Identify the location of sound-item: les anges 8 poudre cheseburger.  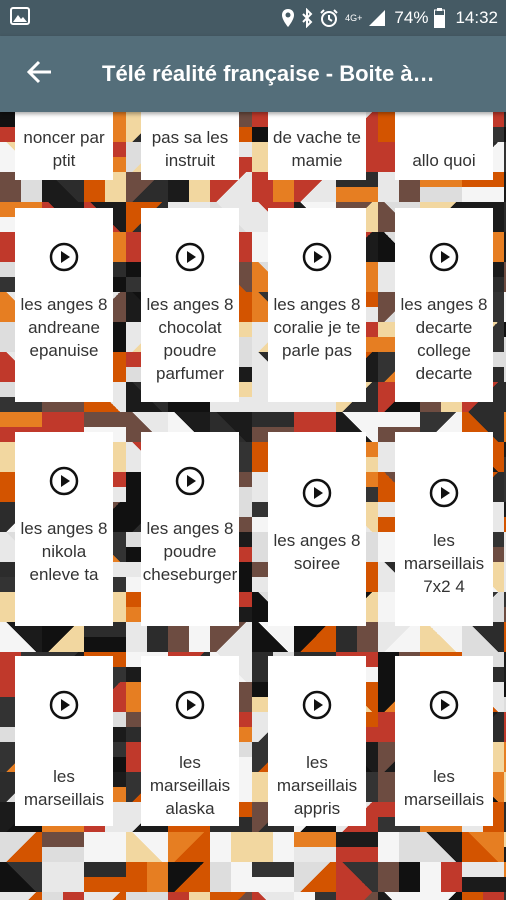
(190, 529).